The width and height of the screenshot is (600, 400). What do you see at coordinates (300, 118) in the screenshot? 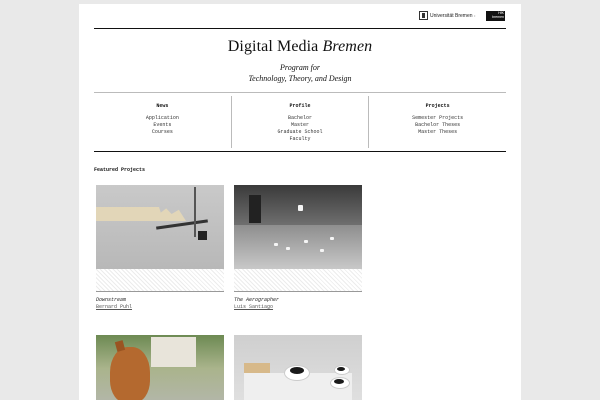
I see `nav-item-bachelor: Bachelor` at bounding box center [300, 118].